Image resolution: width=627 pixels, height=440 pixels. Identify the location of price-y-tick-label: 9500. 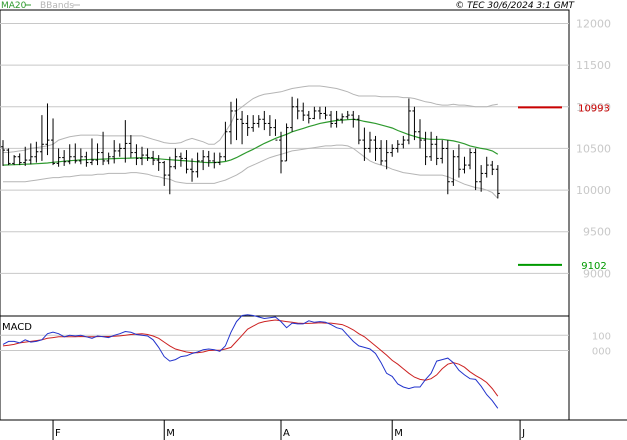
(597, 232).